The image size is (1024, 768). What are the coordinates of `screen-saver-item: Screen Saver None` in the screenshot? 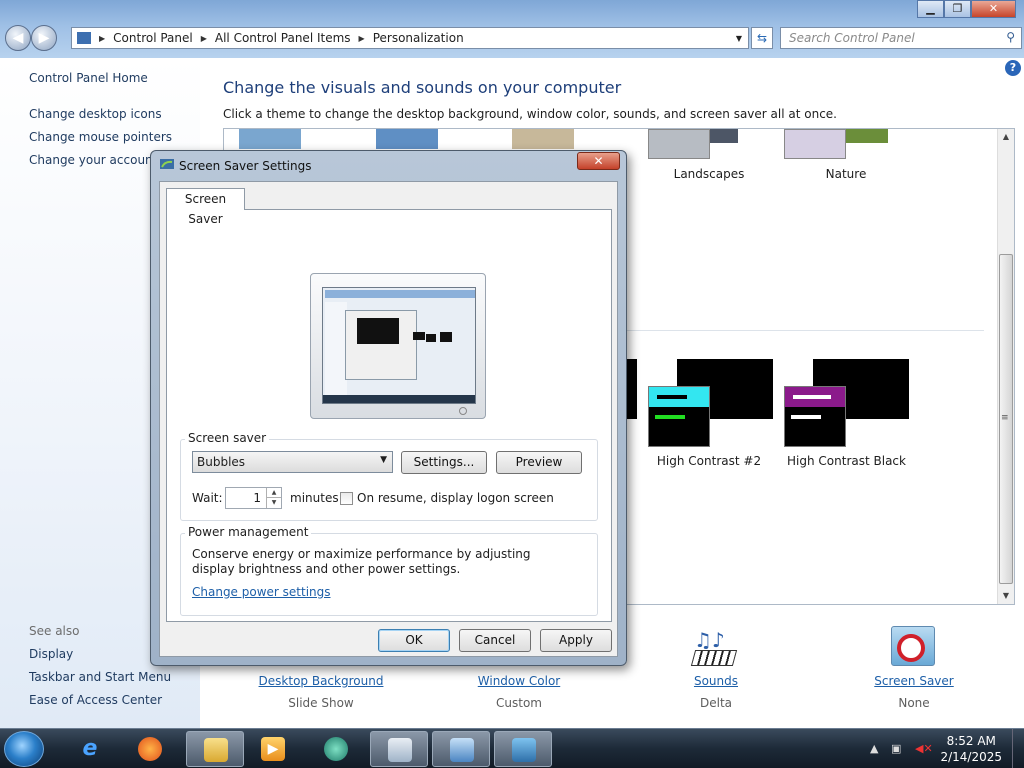 It's located at (914, 668).